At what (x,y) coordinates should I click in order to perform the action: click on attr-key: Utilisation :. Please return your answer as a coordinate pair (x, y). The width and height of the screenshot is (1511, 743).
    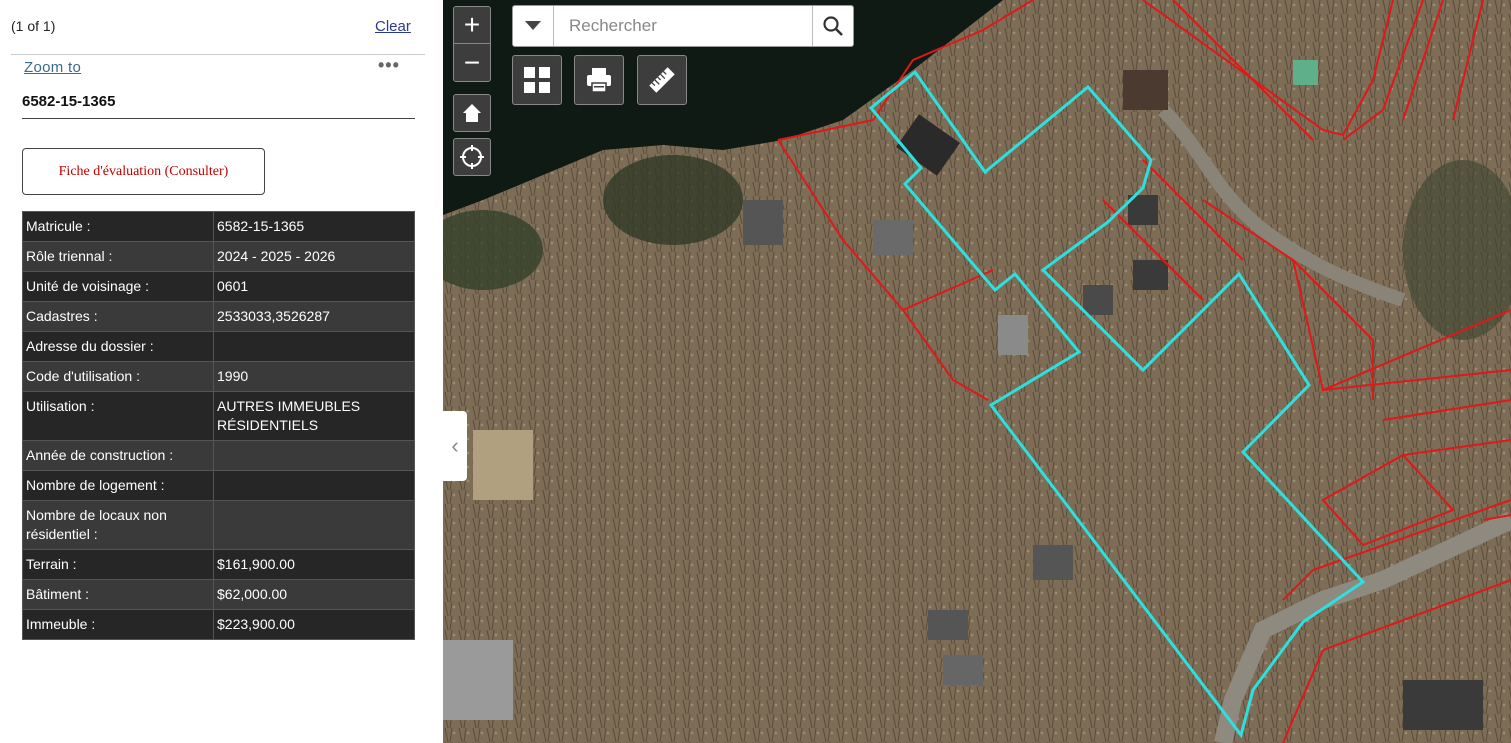
    Looking at the image, I should click on (118, 416).